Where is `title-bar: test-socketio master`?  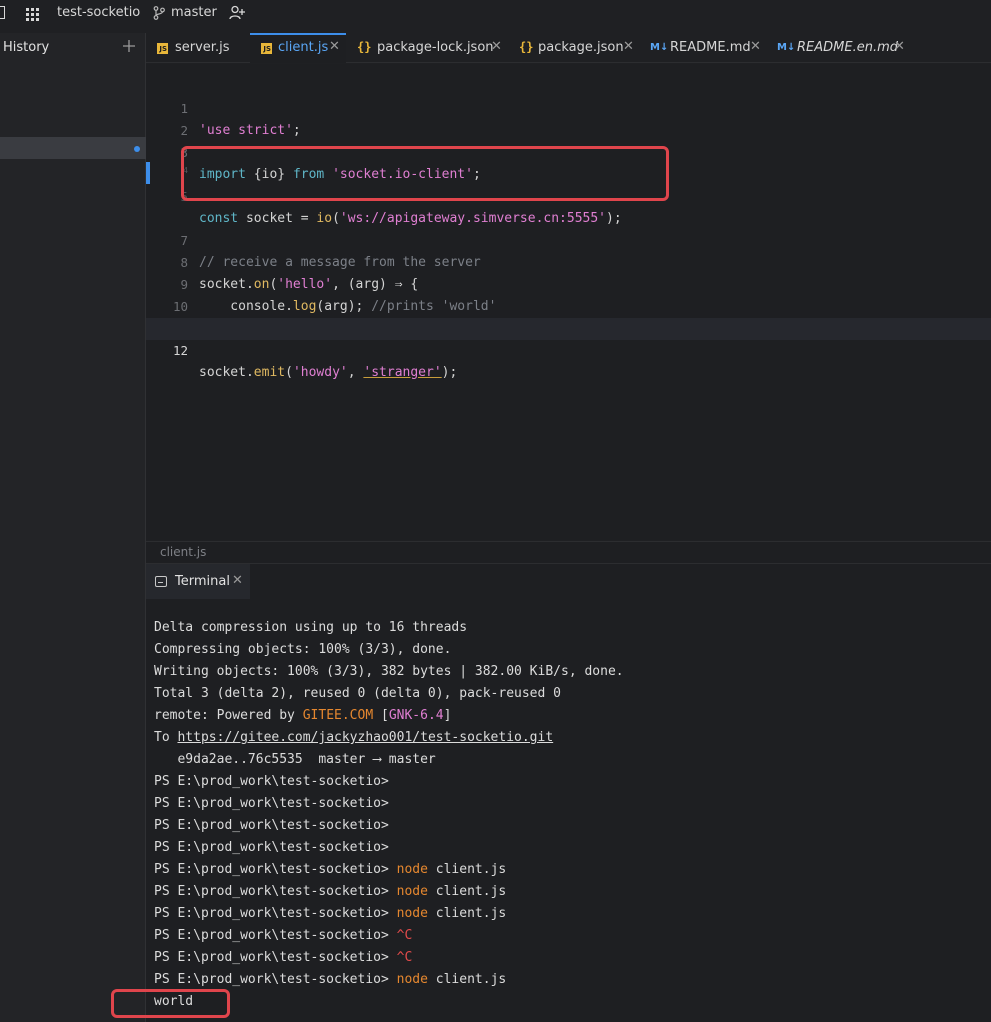
title-bar: test-socketio master is located at coordinates (495, 13).